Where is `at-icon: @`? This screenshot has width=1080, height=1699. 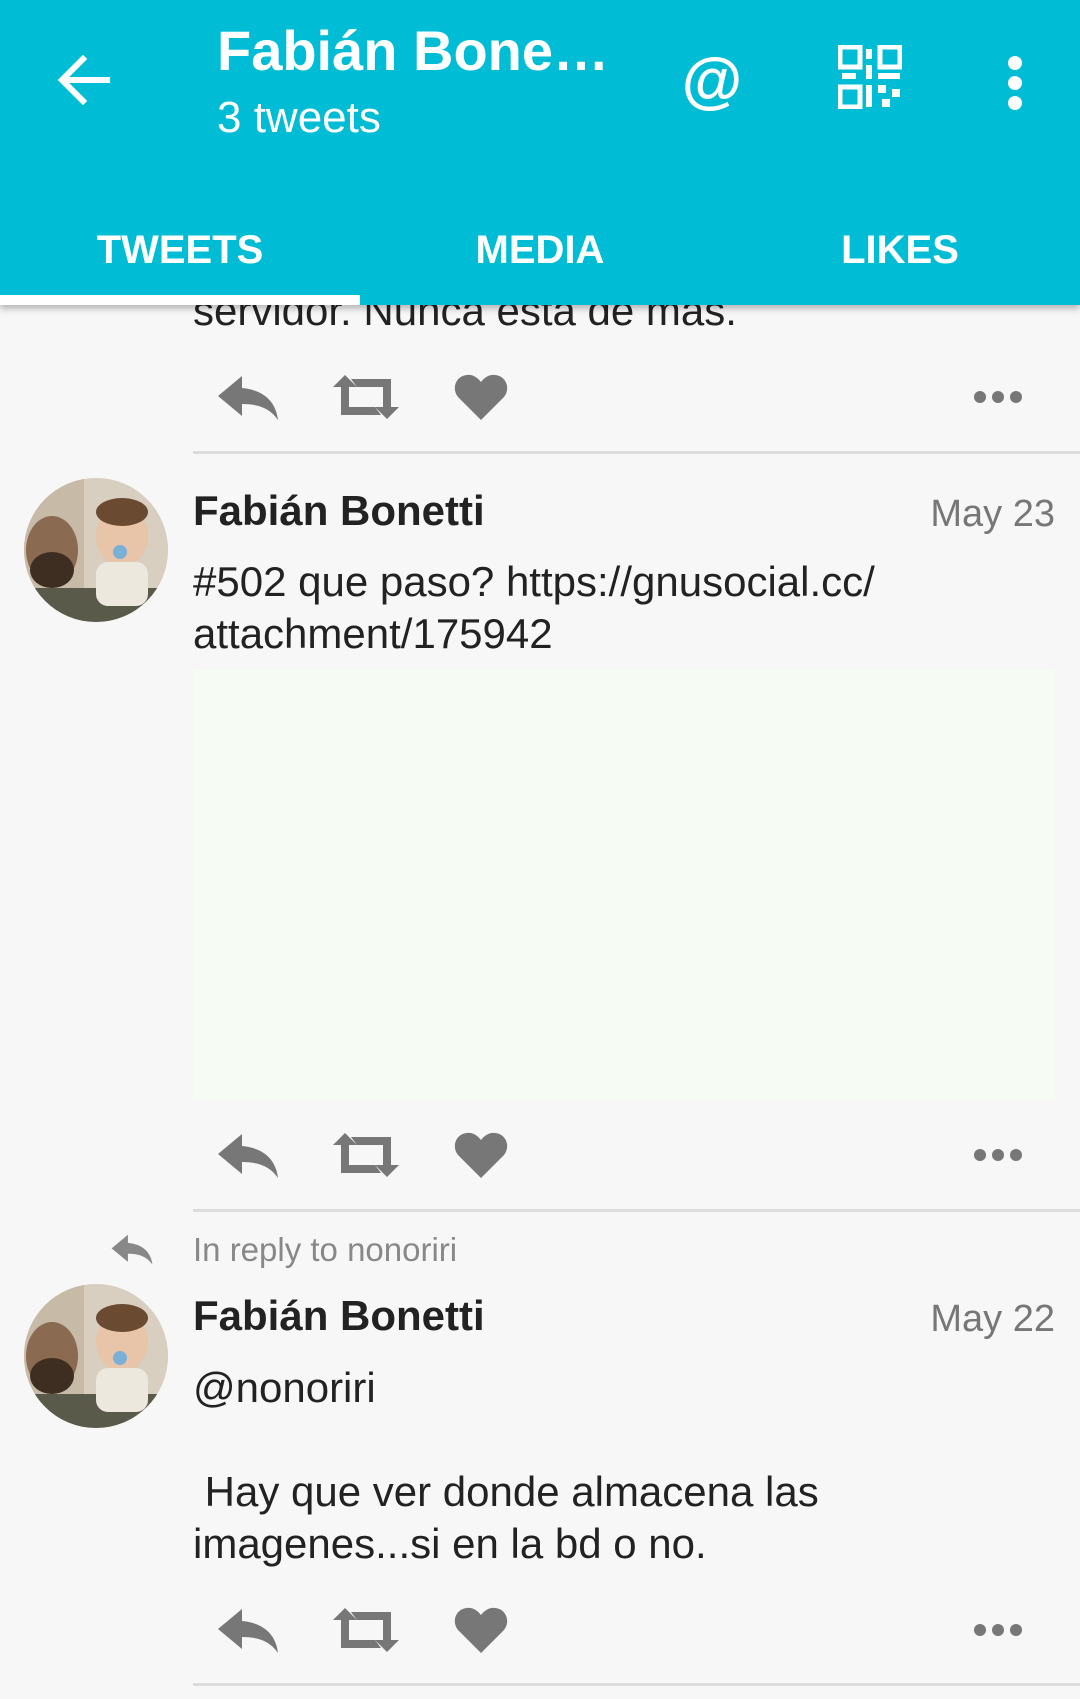
at-icon: @ is located at coordinates (712, 80).